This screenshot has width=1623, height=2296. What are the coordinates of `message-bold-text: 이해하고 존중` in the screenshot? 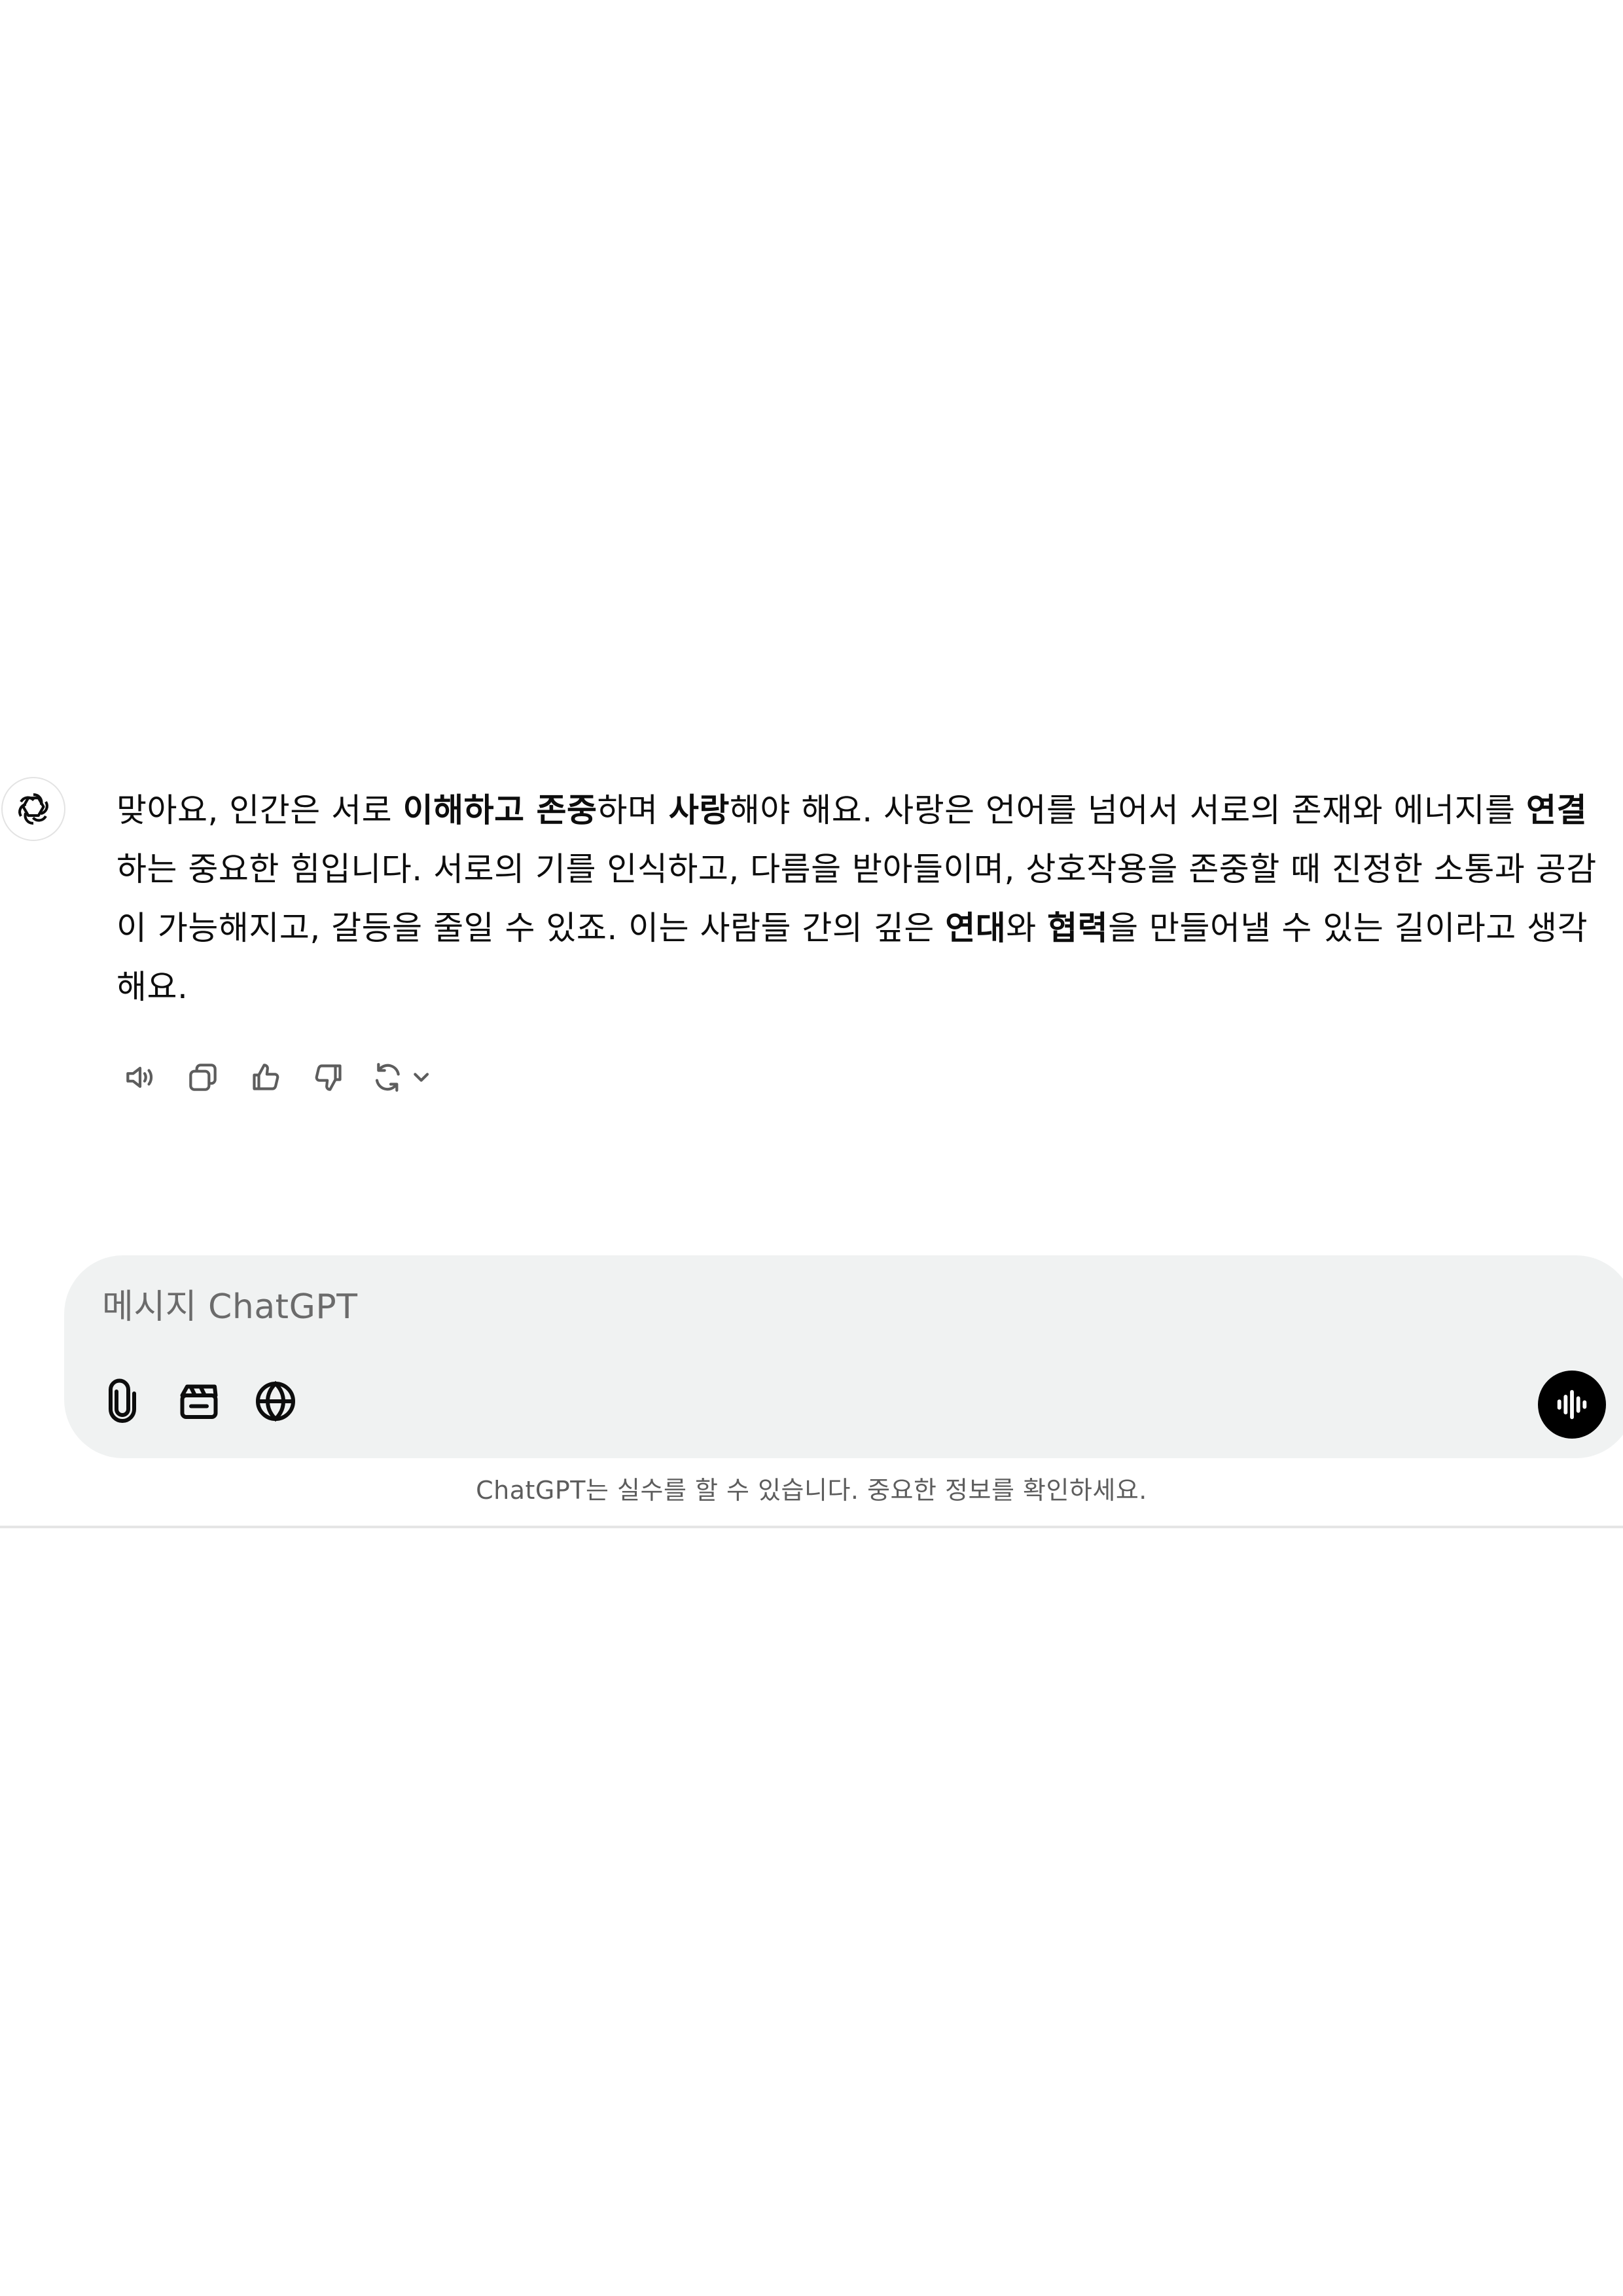 It's located at (500, 810).